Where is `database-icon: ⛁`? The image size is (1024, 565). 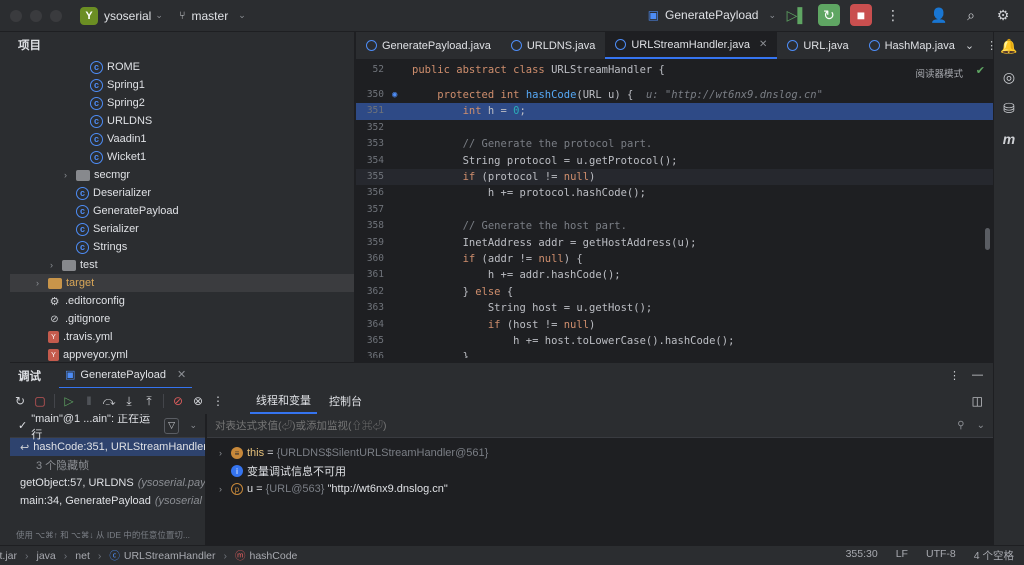
database-icon: ⛁ is located at coordinates (1009, 108).